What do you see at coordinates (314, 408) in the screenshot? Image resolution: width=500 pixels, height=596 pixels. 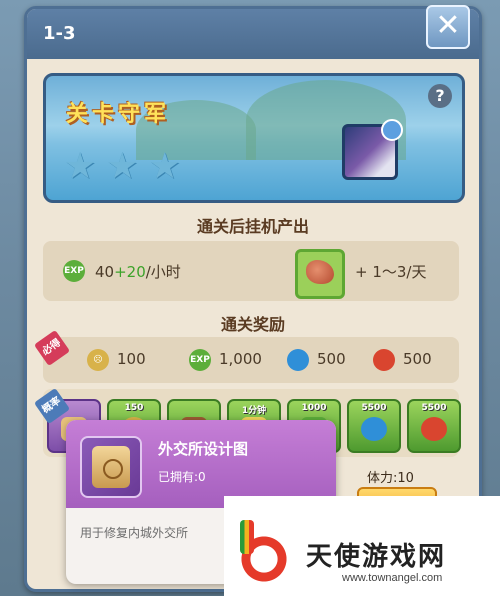 I see `drop-label: 1000` at bounding box center [314, 408].